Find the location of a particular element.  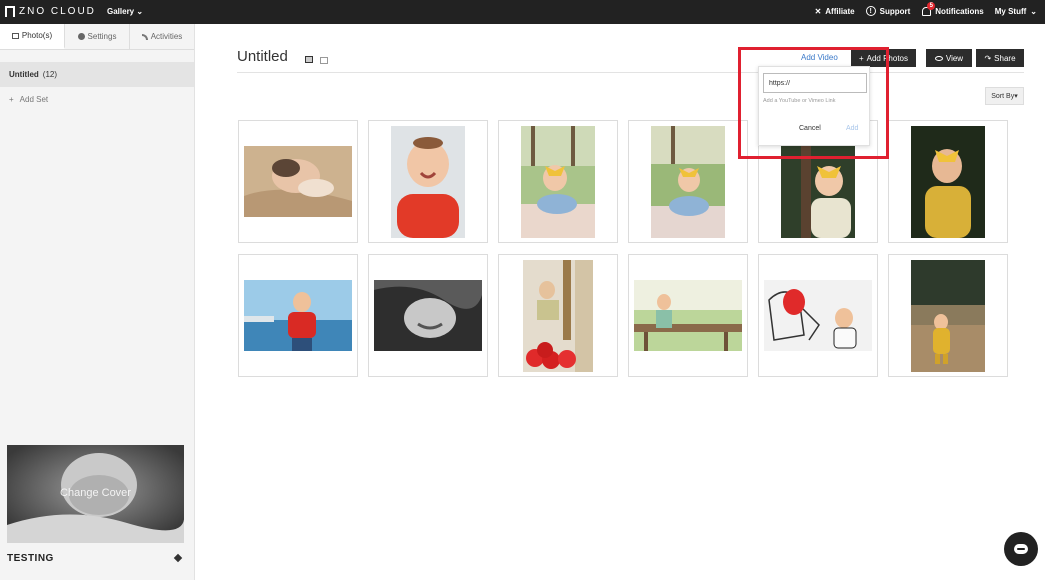

pencil-icon is located at coordinates (178, 558).